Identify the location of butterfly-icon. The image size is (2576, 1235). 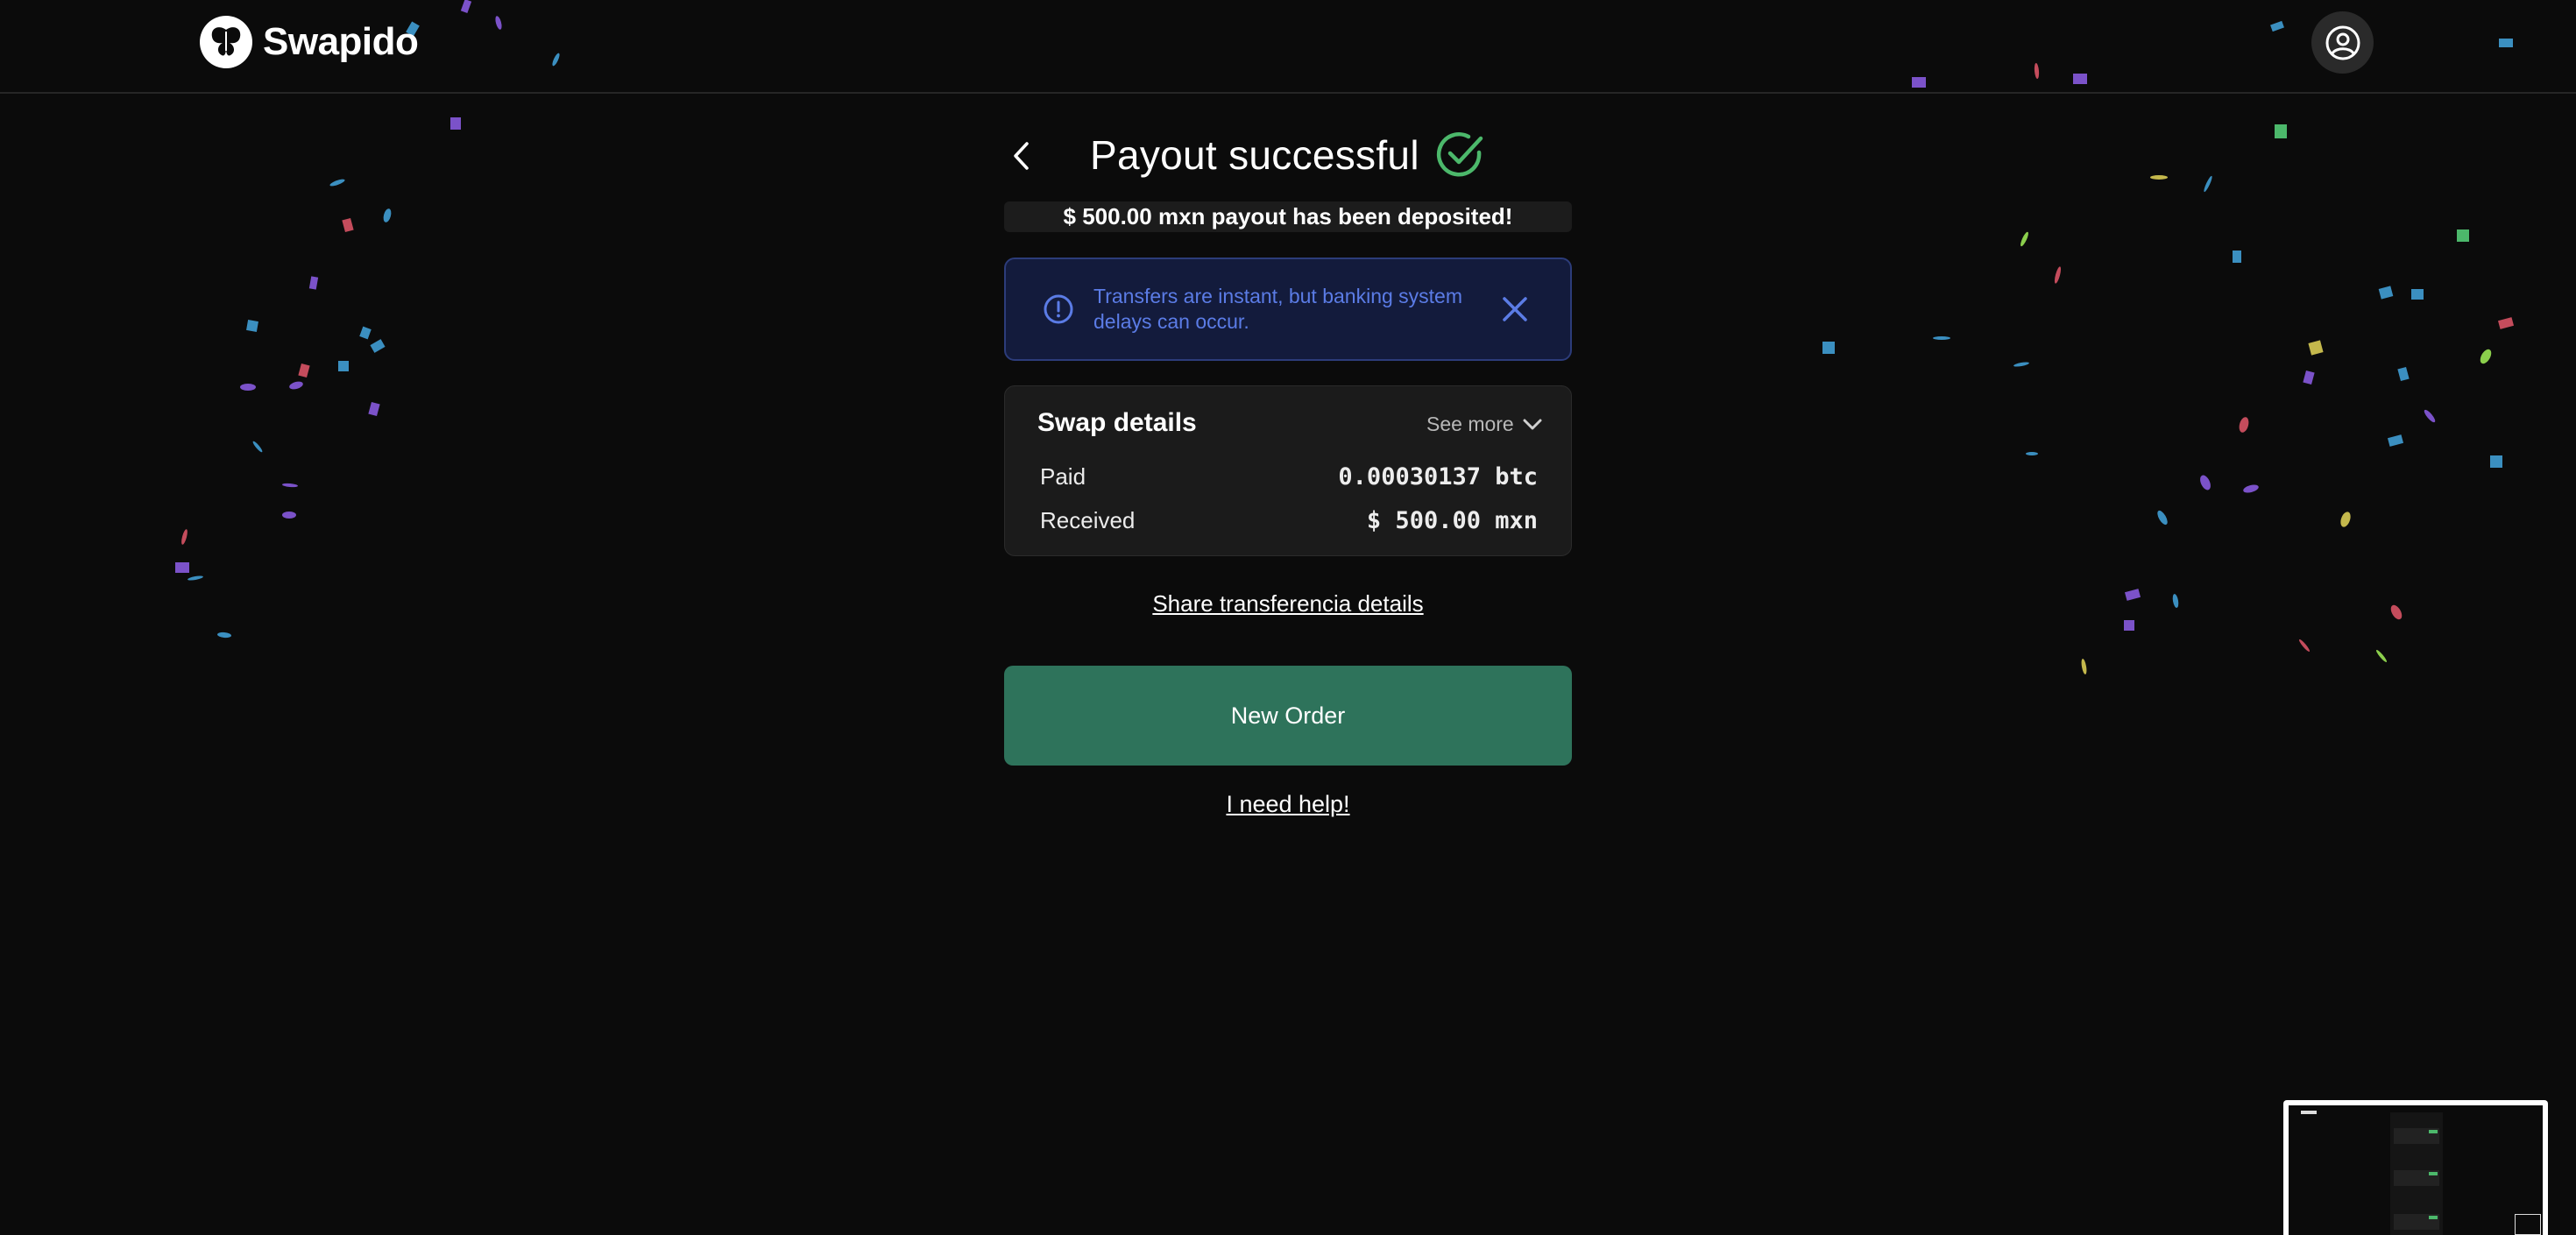
(226, 42).